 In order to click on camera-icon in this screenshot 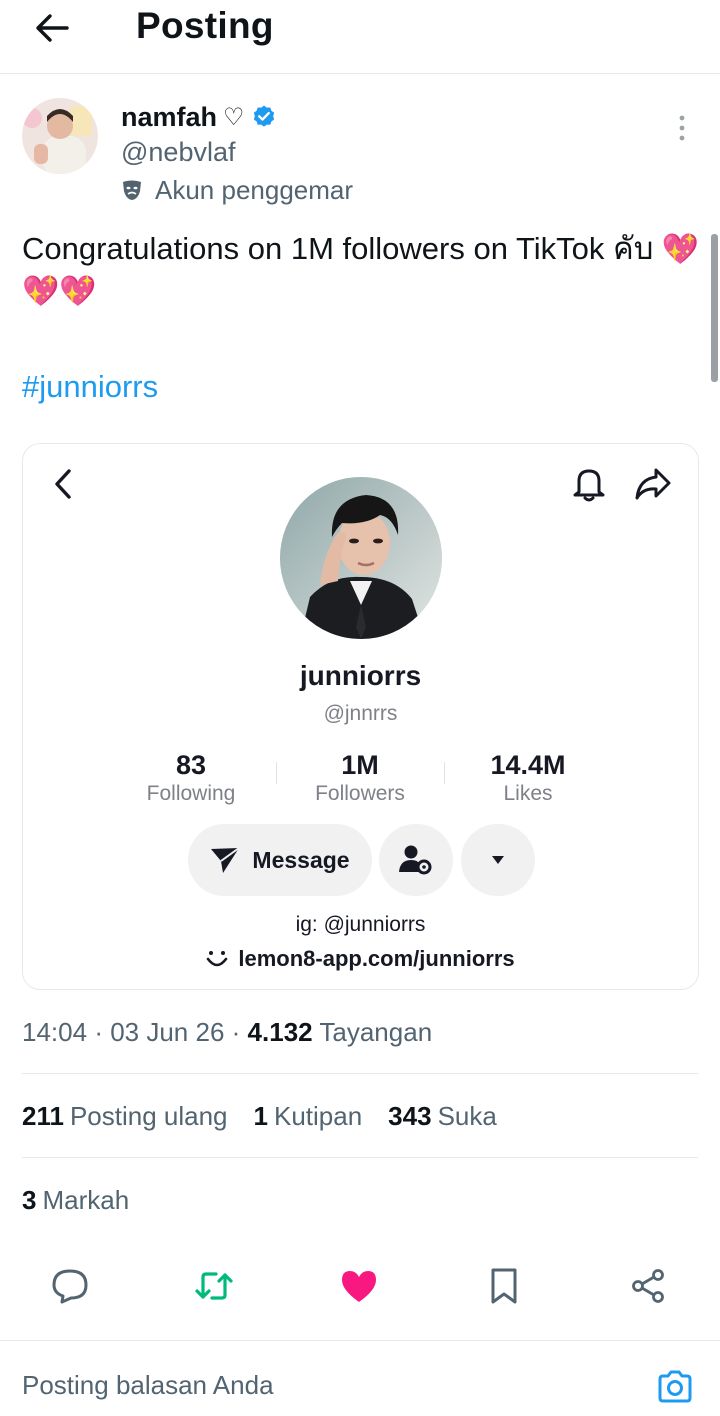, I will do `click(675, 1386)`.